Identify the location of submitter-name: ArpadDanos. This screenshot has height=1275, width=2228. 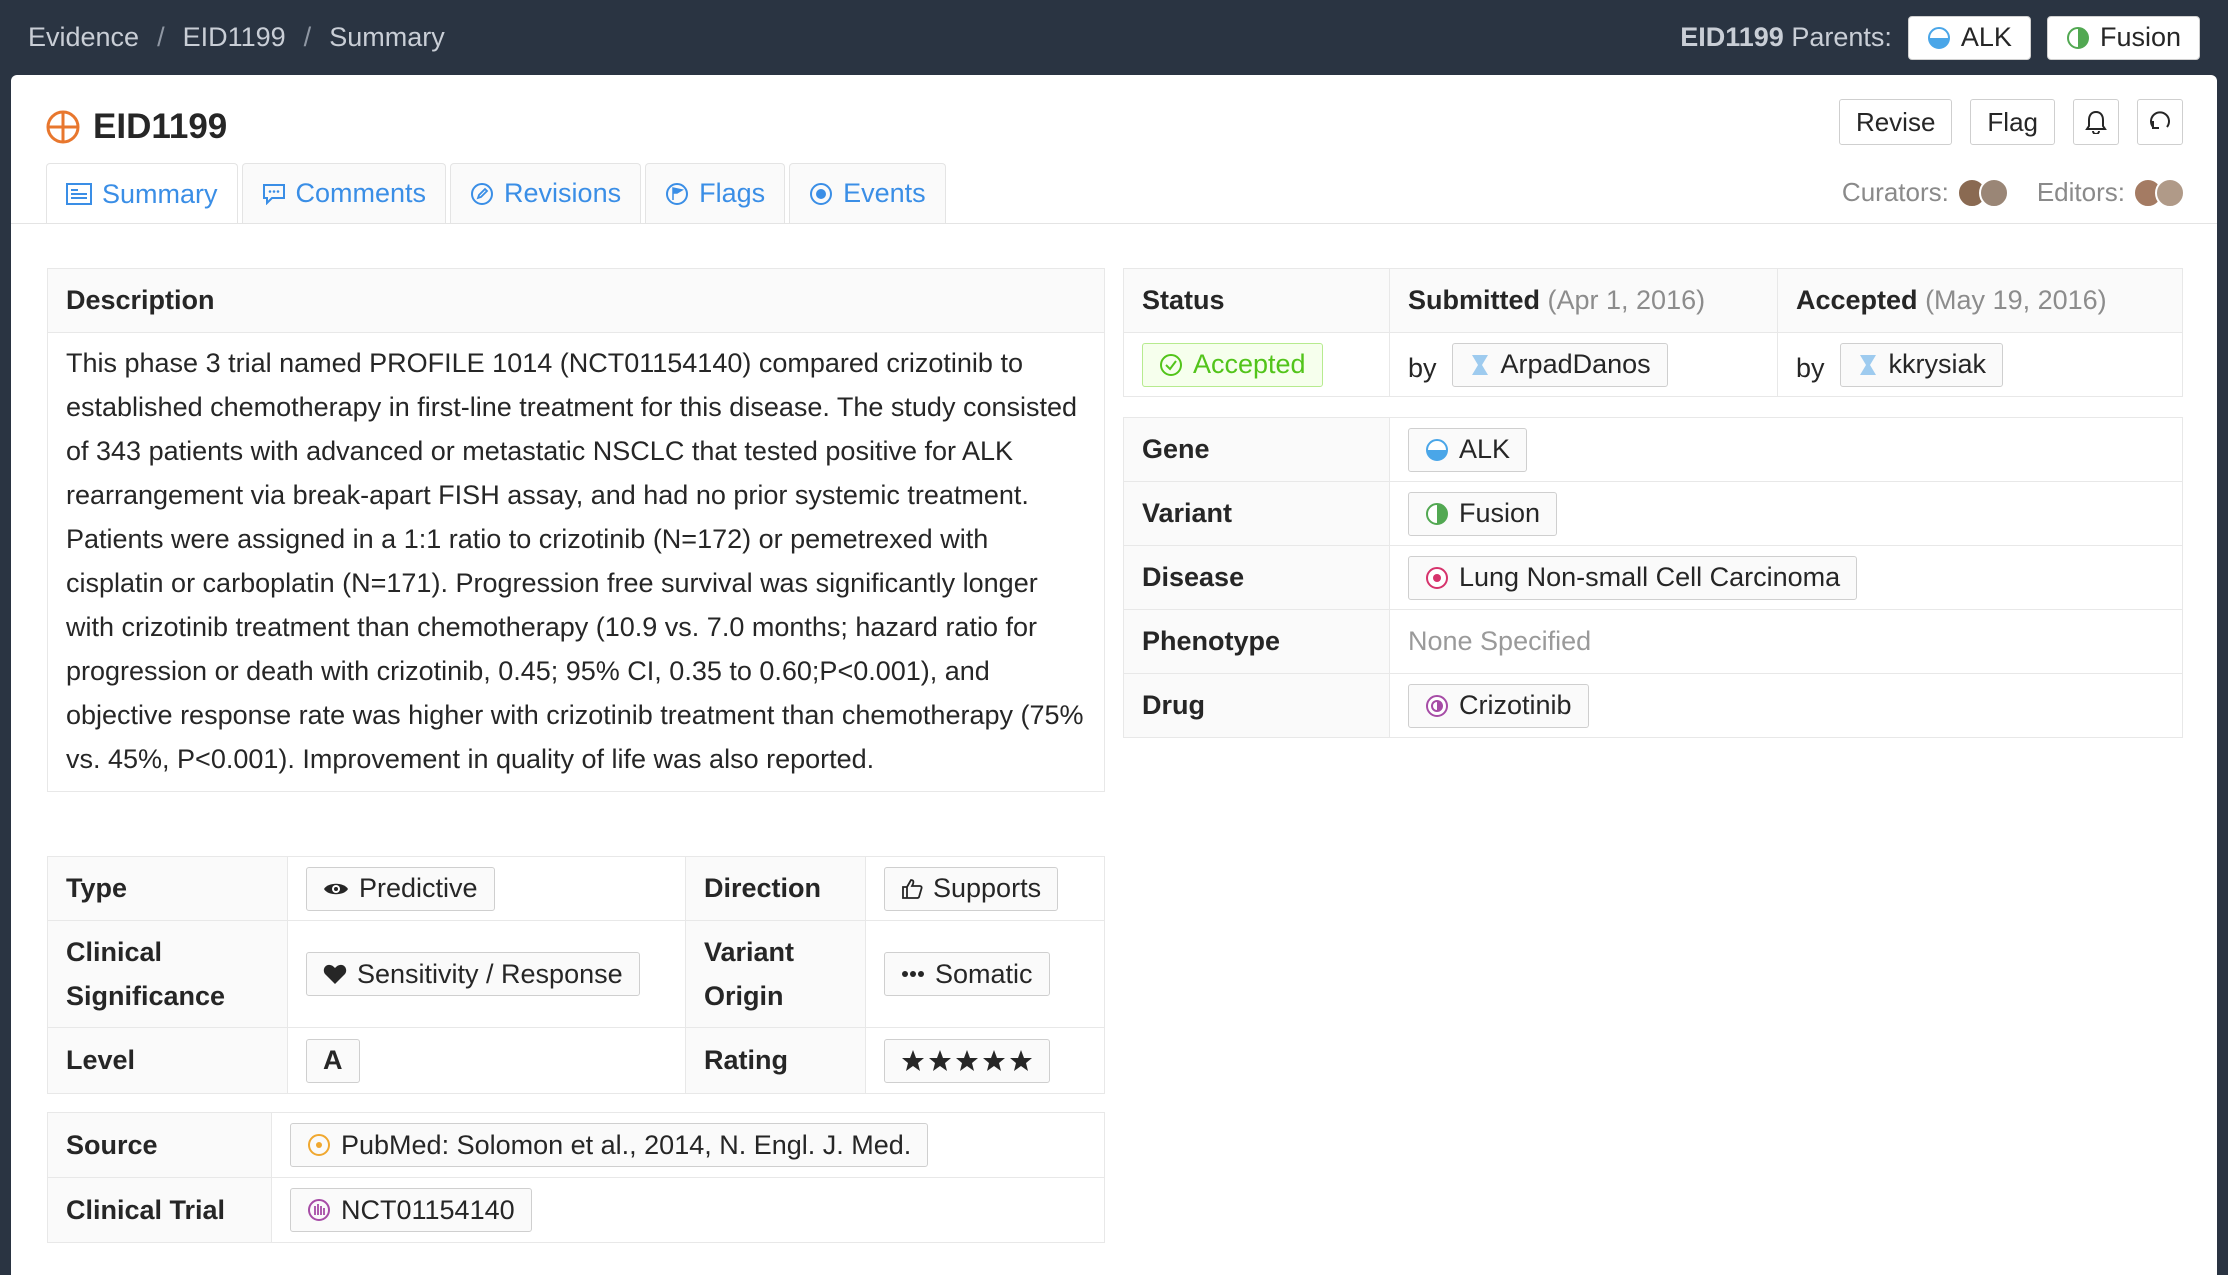
(1575, 364).